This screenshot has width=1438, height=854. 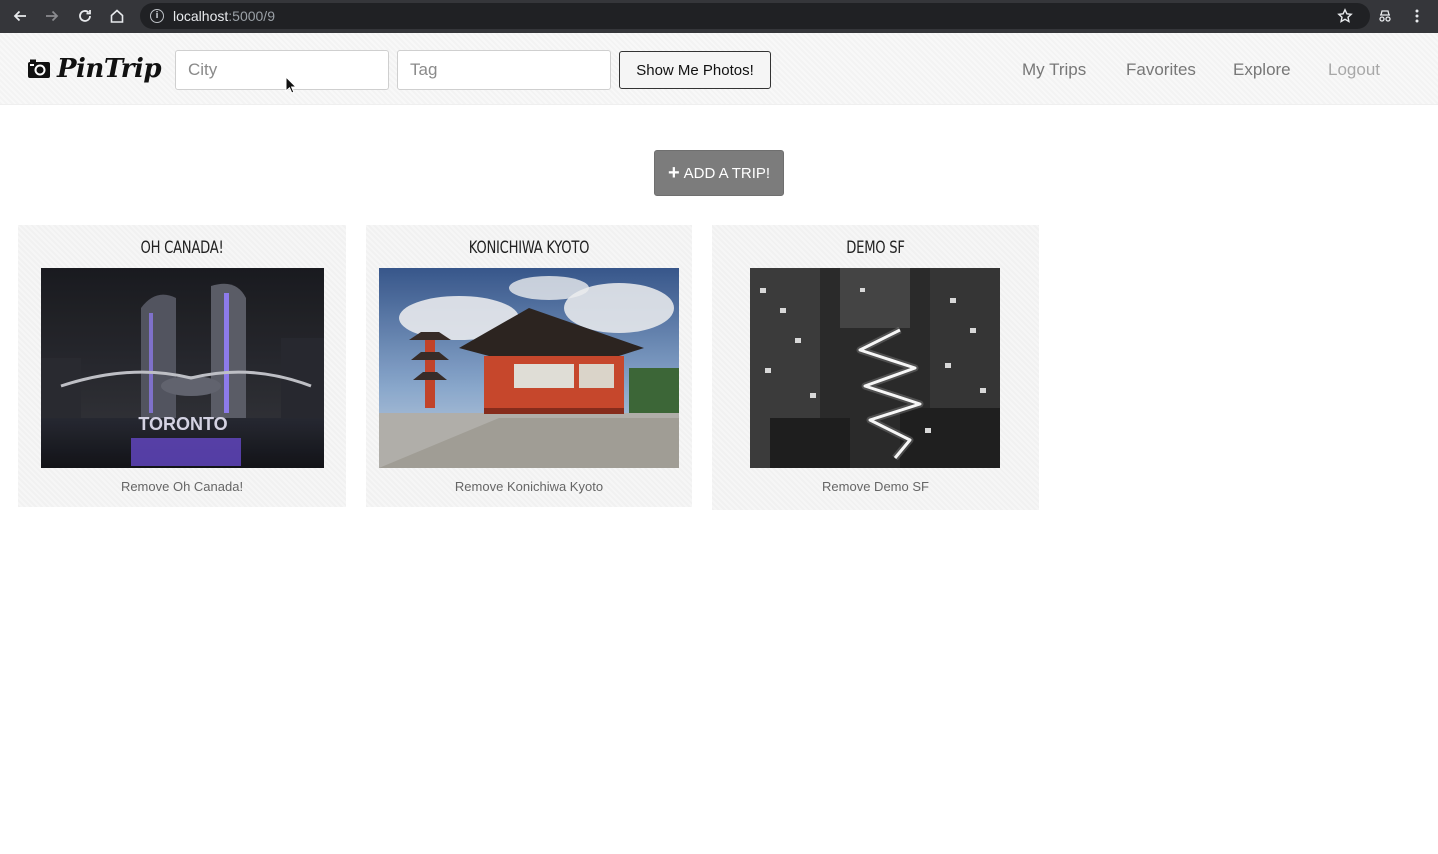 I want to click on show-photos-button: Show Me Photos!, so click(x=695, y=70).